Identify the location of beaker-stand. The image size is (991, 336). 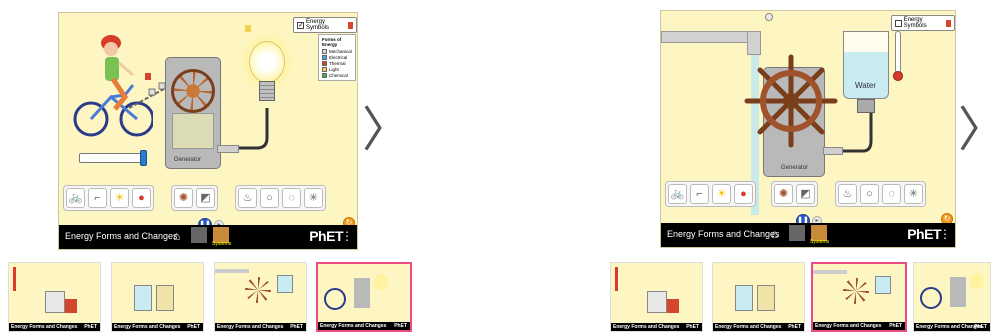
(866, 106).